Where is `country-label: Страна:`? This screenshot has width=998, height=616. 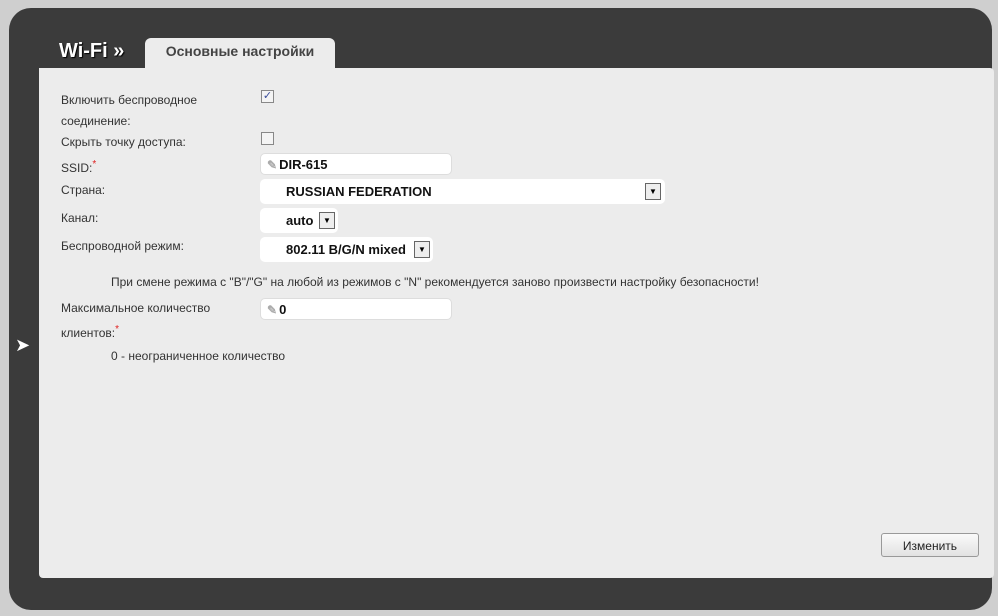
country-label: Страна: is located at coordinates (83, 190).